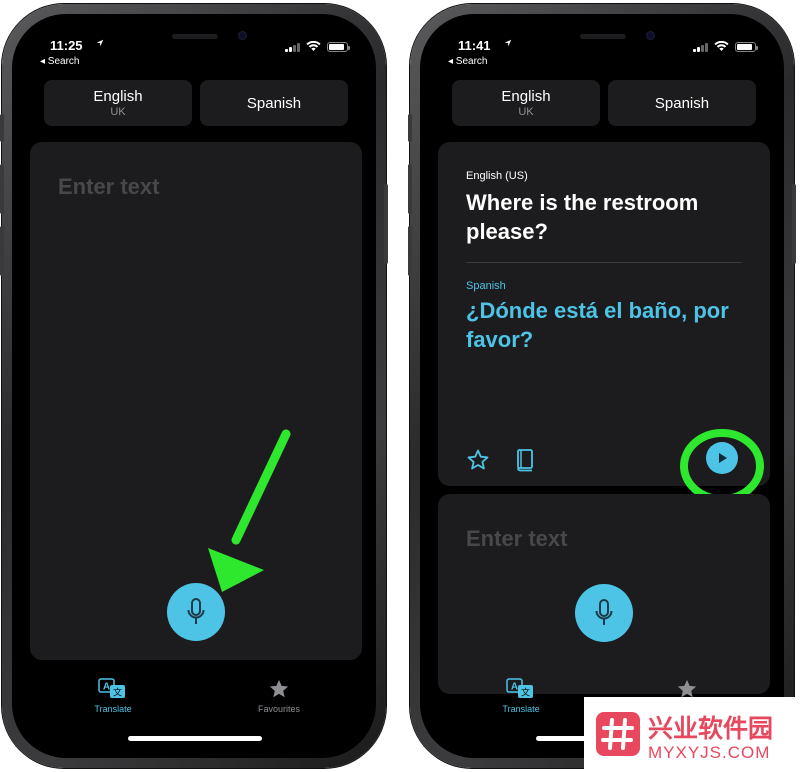 This screenshot has width=800, height=772. Describe the element at coordinates (525, 460) in the screenshot. I see `dictionary-book-icon` at that location.